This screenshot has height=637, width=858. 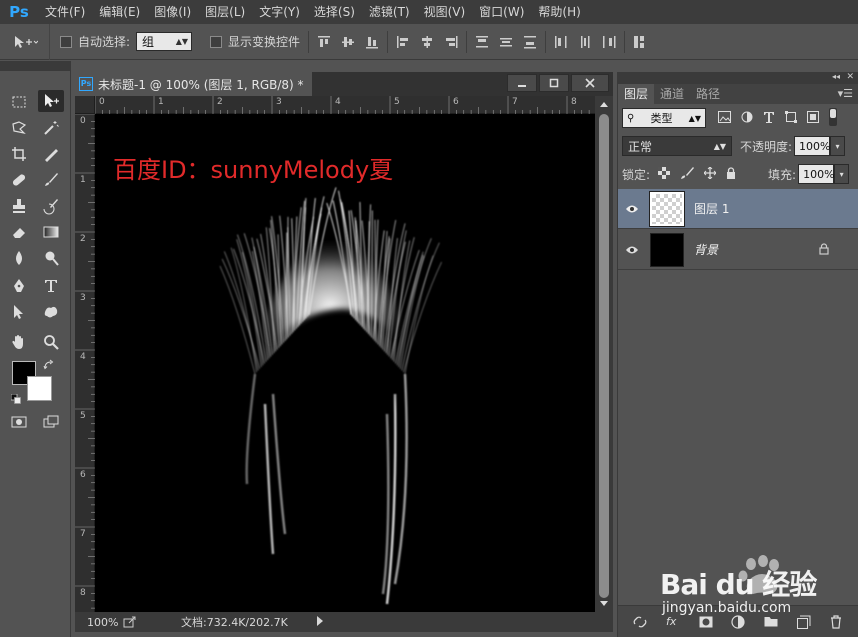 What do you see at coordinates (641, 42) in the screenshot?
I see `auto-align-icon` at bounding box center [641, 42].